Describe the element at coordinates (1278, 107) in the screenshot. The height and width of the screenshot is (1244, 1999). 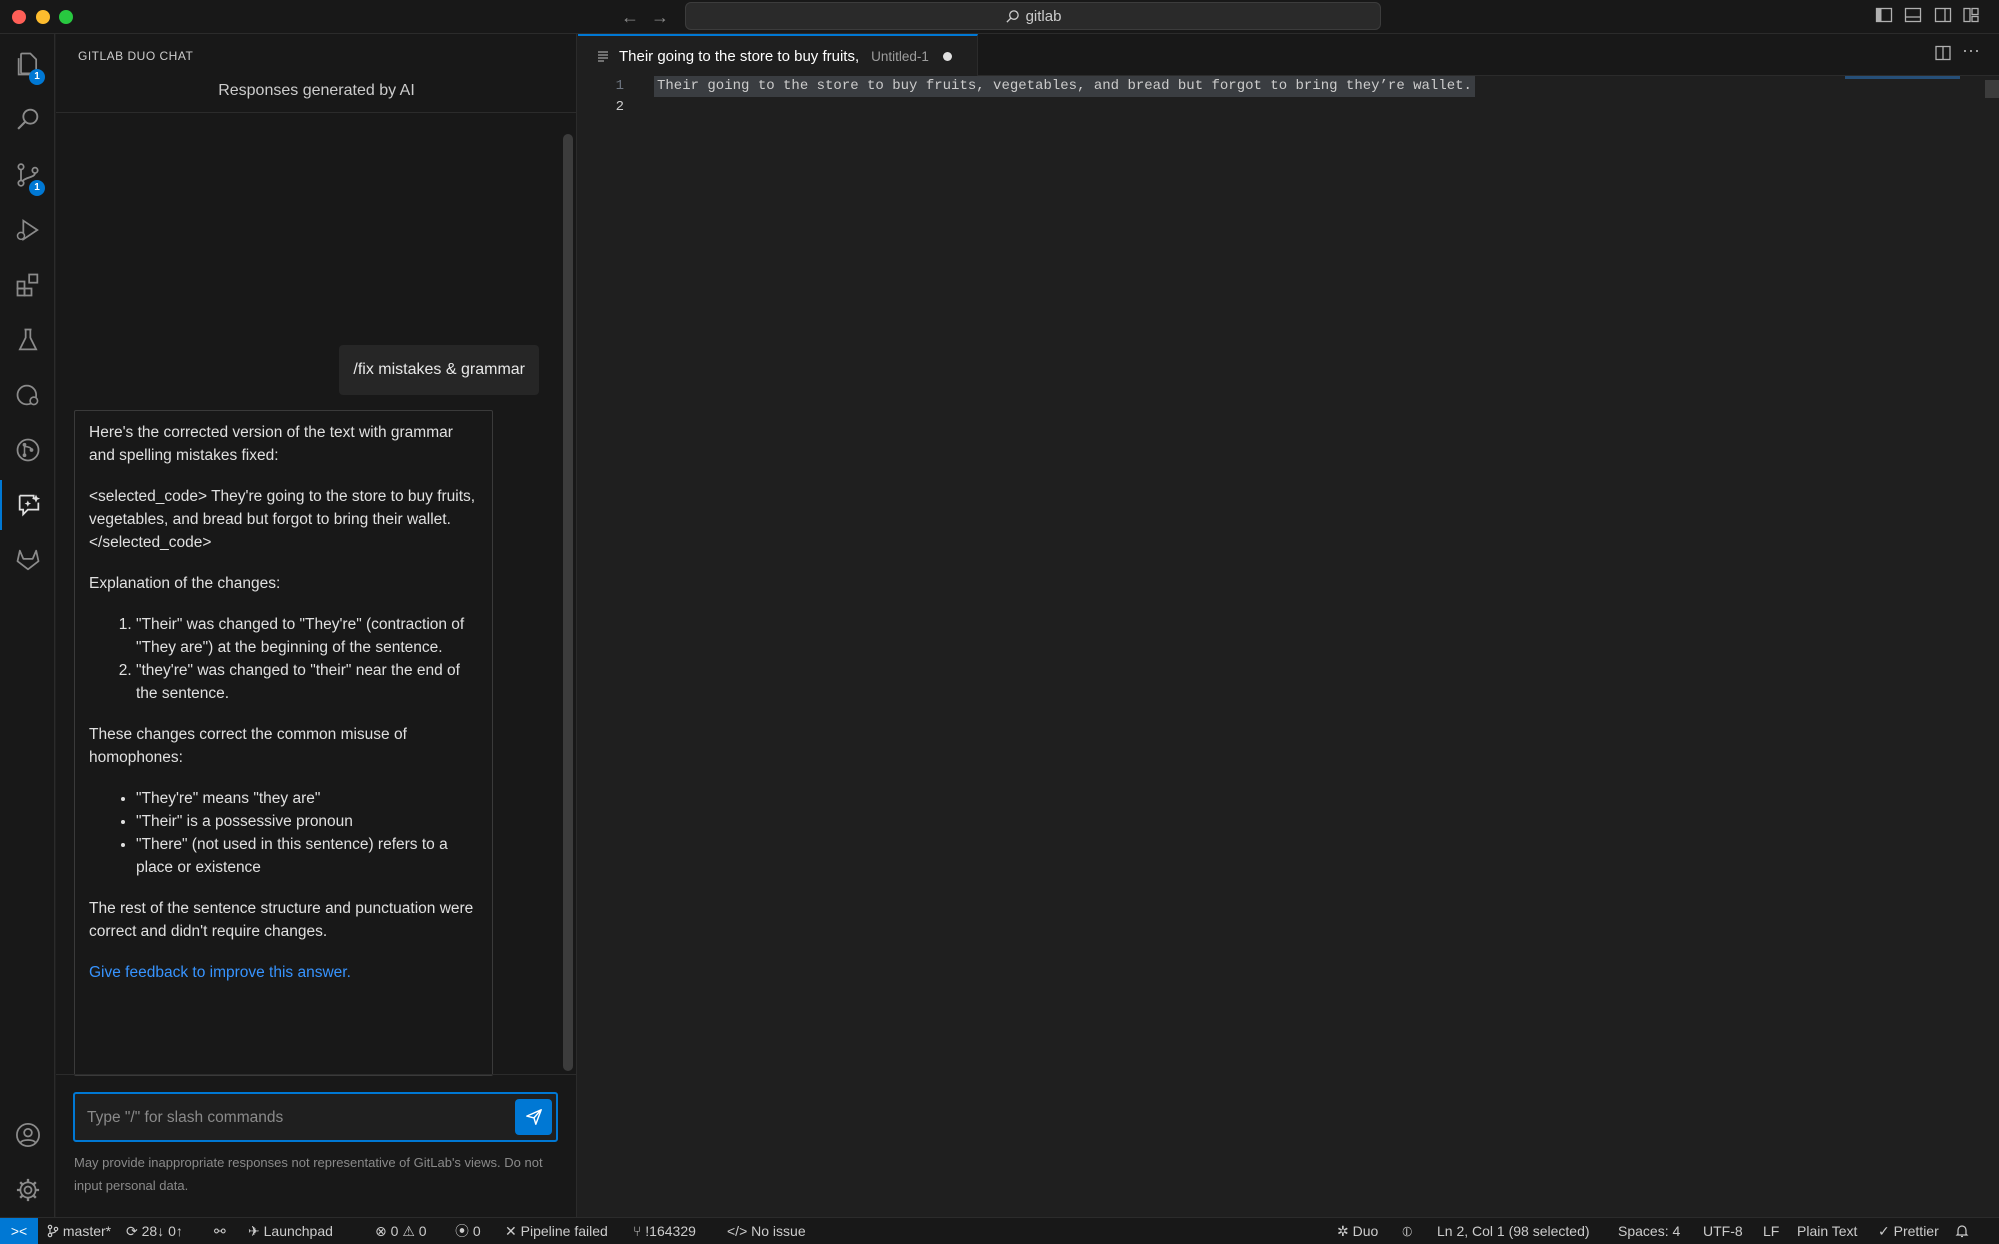
I see `editor-line: 2` at that location.